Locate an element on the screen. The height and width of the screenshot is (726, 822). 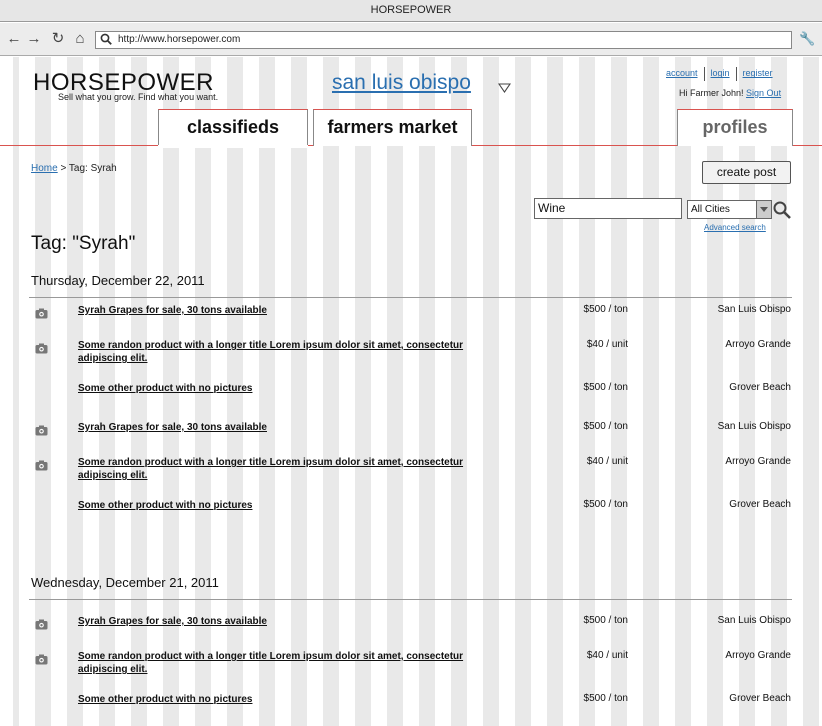
city-filter-value: All Cities is located at coordinates (710, 209).